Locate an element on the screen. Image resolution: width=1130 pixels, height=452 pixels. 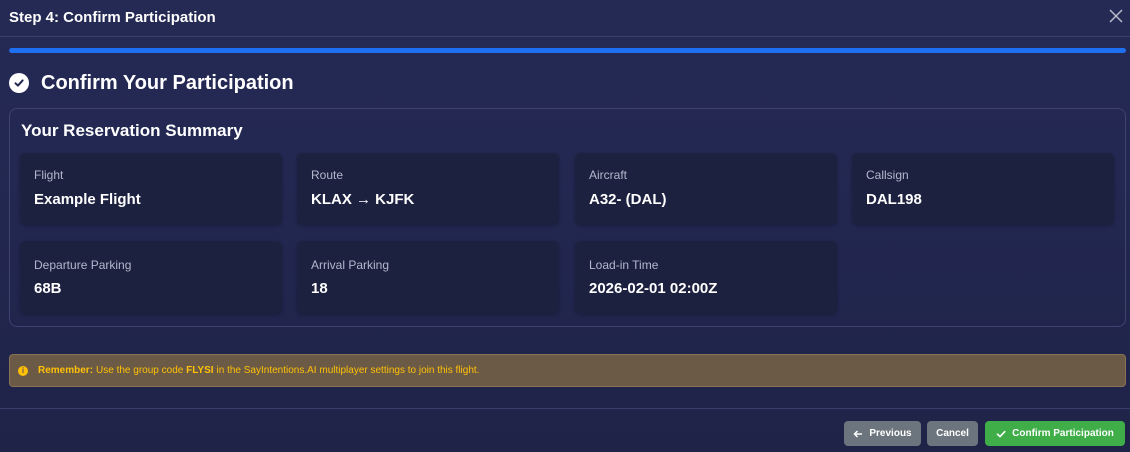
progress-bar-fill is located at coordinates (567, 50).